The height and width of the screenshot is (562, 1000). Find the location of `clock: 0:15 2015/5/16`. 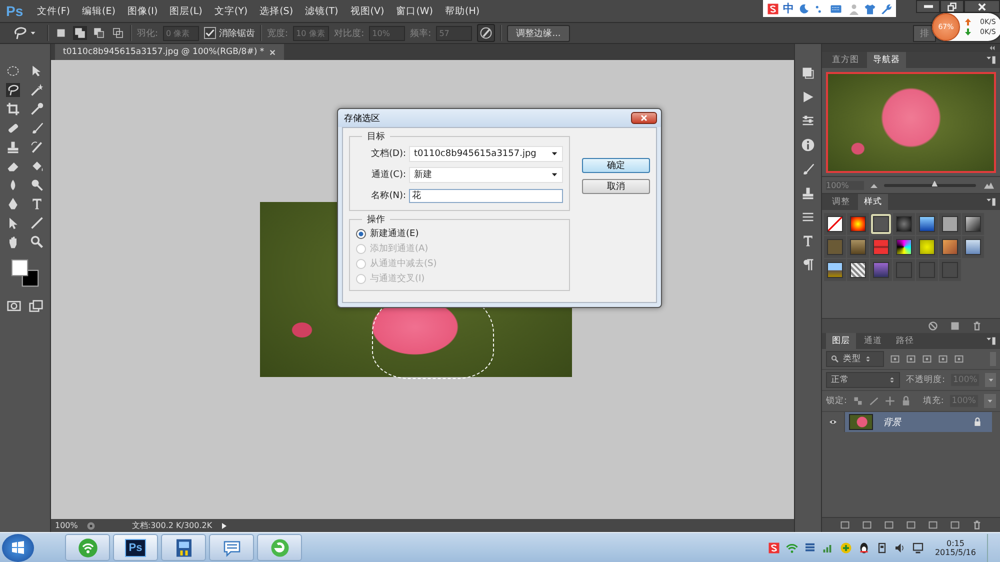

clock: 0:15 2015/5/16 is located at coordinates (955, 547).